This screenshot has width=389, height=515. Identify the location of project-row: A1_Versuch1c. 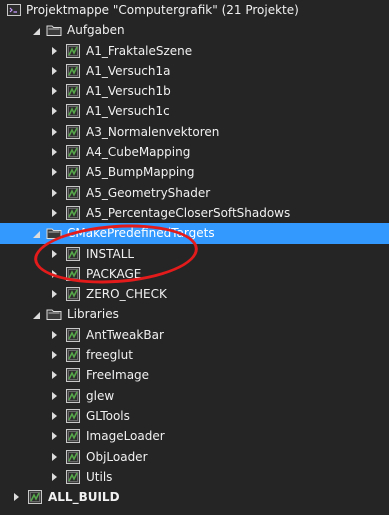
(194, 111).